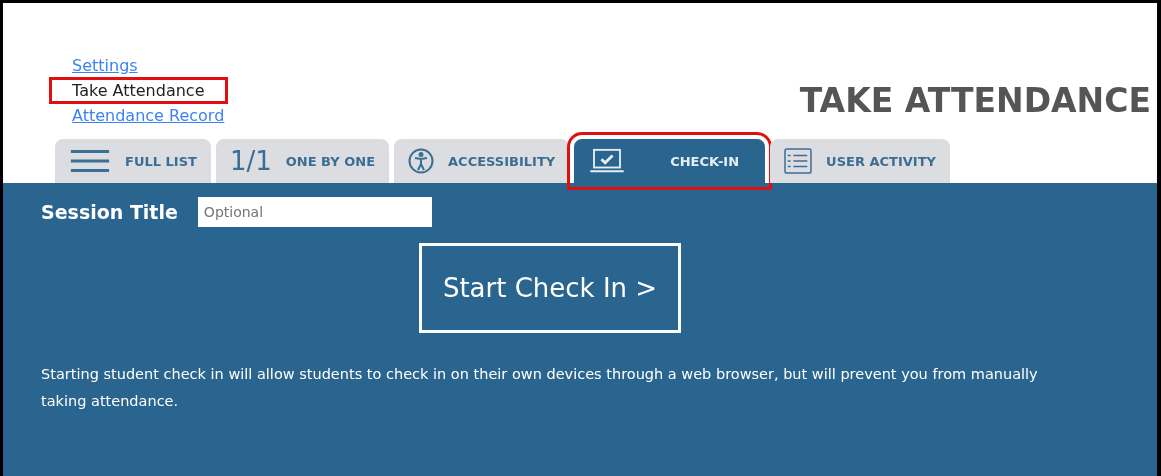 The height and width of the screenshot is (476, 1161). Describe the element at coordinates (105, 65) in the screenshot. I see `nav-link: Settings` at that location.